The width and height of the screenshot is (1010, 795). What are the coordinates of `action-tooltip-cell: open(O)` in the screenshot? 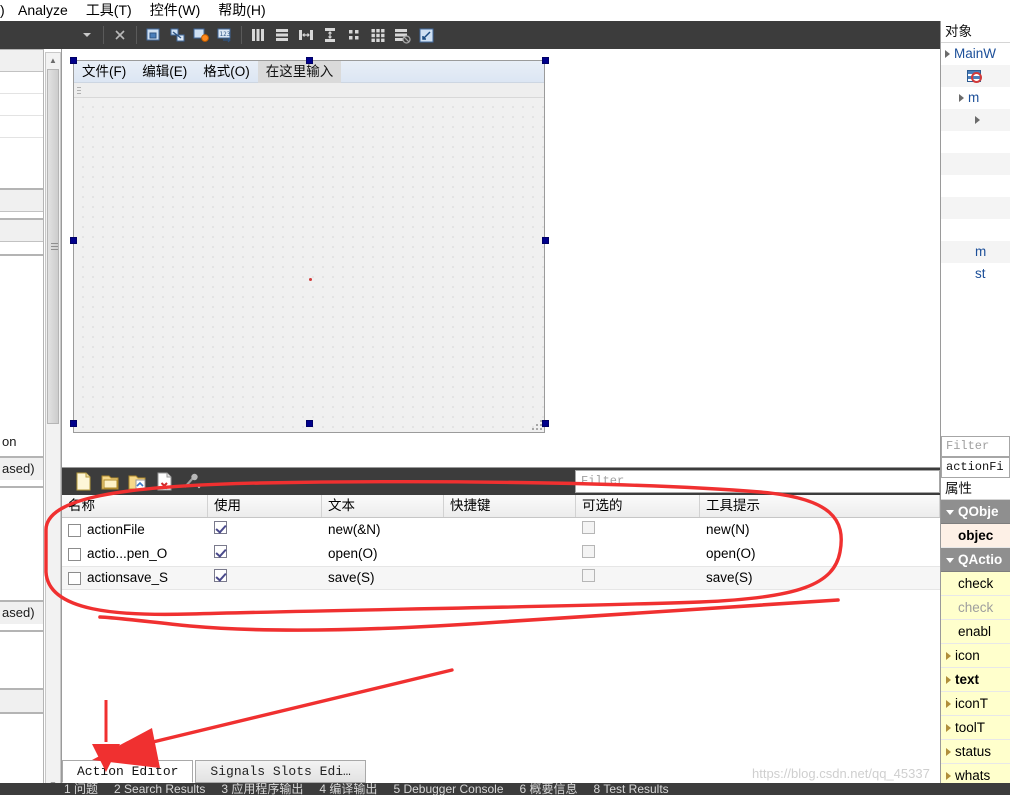 It's located at (820, 554).